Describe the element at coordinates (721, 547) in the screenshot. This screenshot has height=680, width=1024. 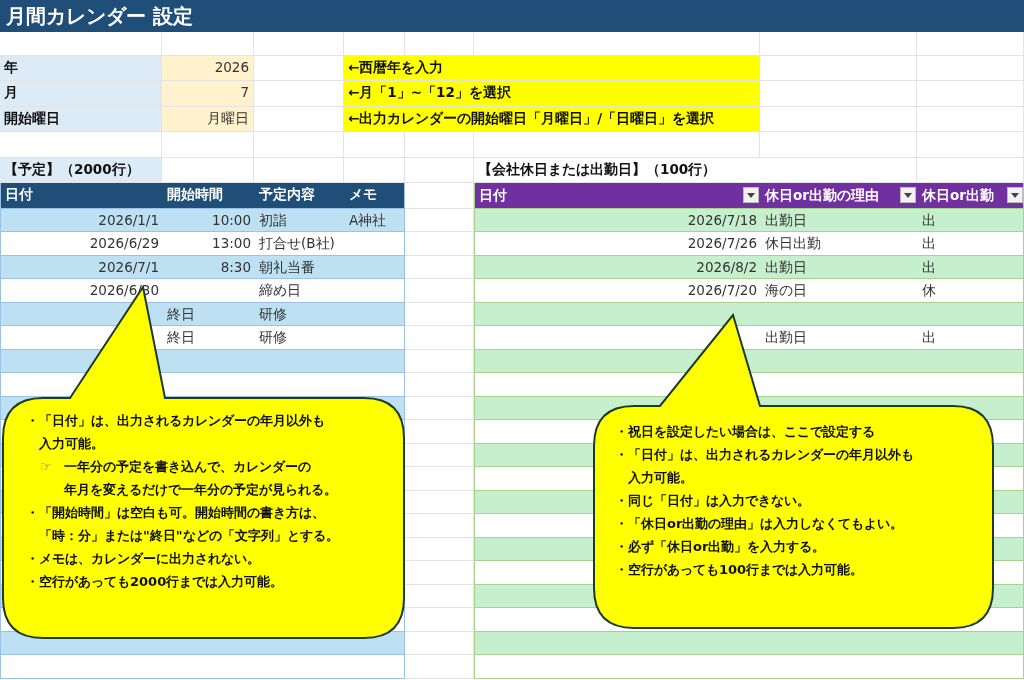
I see `callout-text: ・必ず「休日or出勤」を入力する。` at that location.